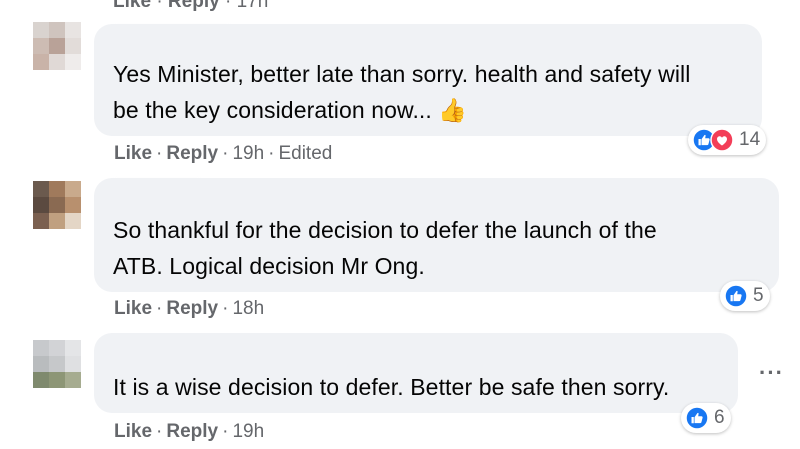 This screenshot has width=800, height=449. What do you see at coordinates (722, 140) in the screenshot?
I see `love-icon` at bounding box center [722, 140].